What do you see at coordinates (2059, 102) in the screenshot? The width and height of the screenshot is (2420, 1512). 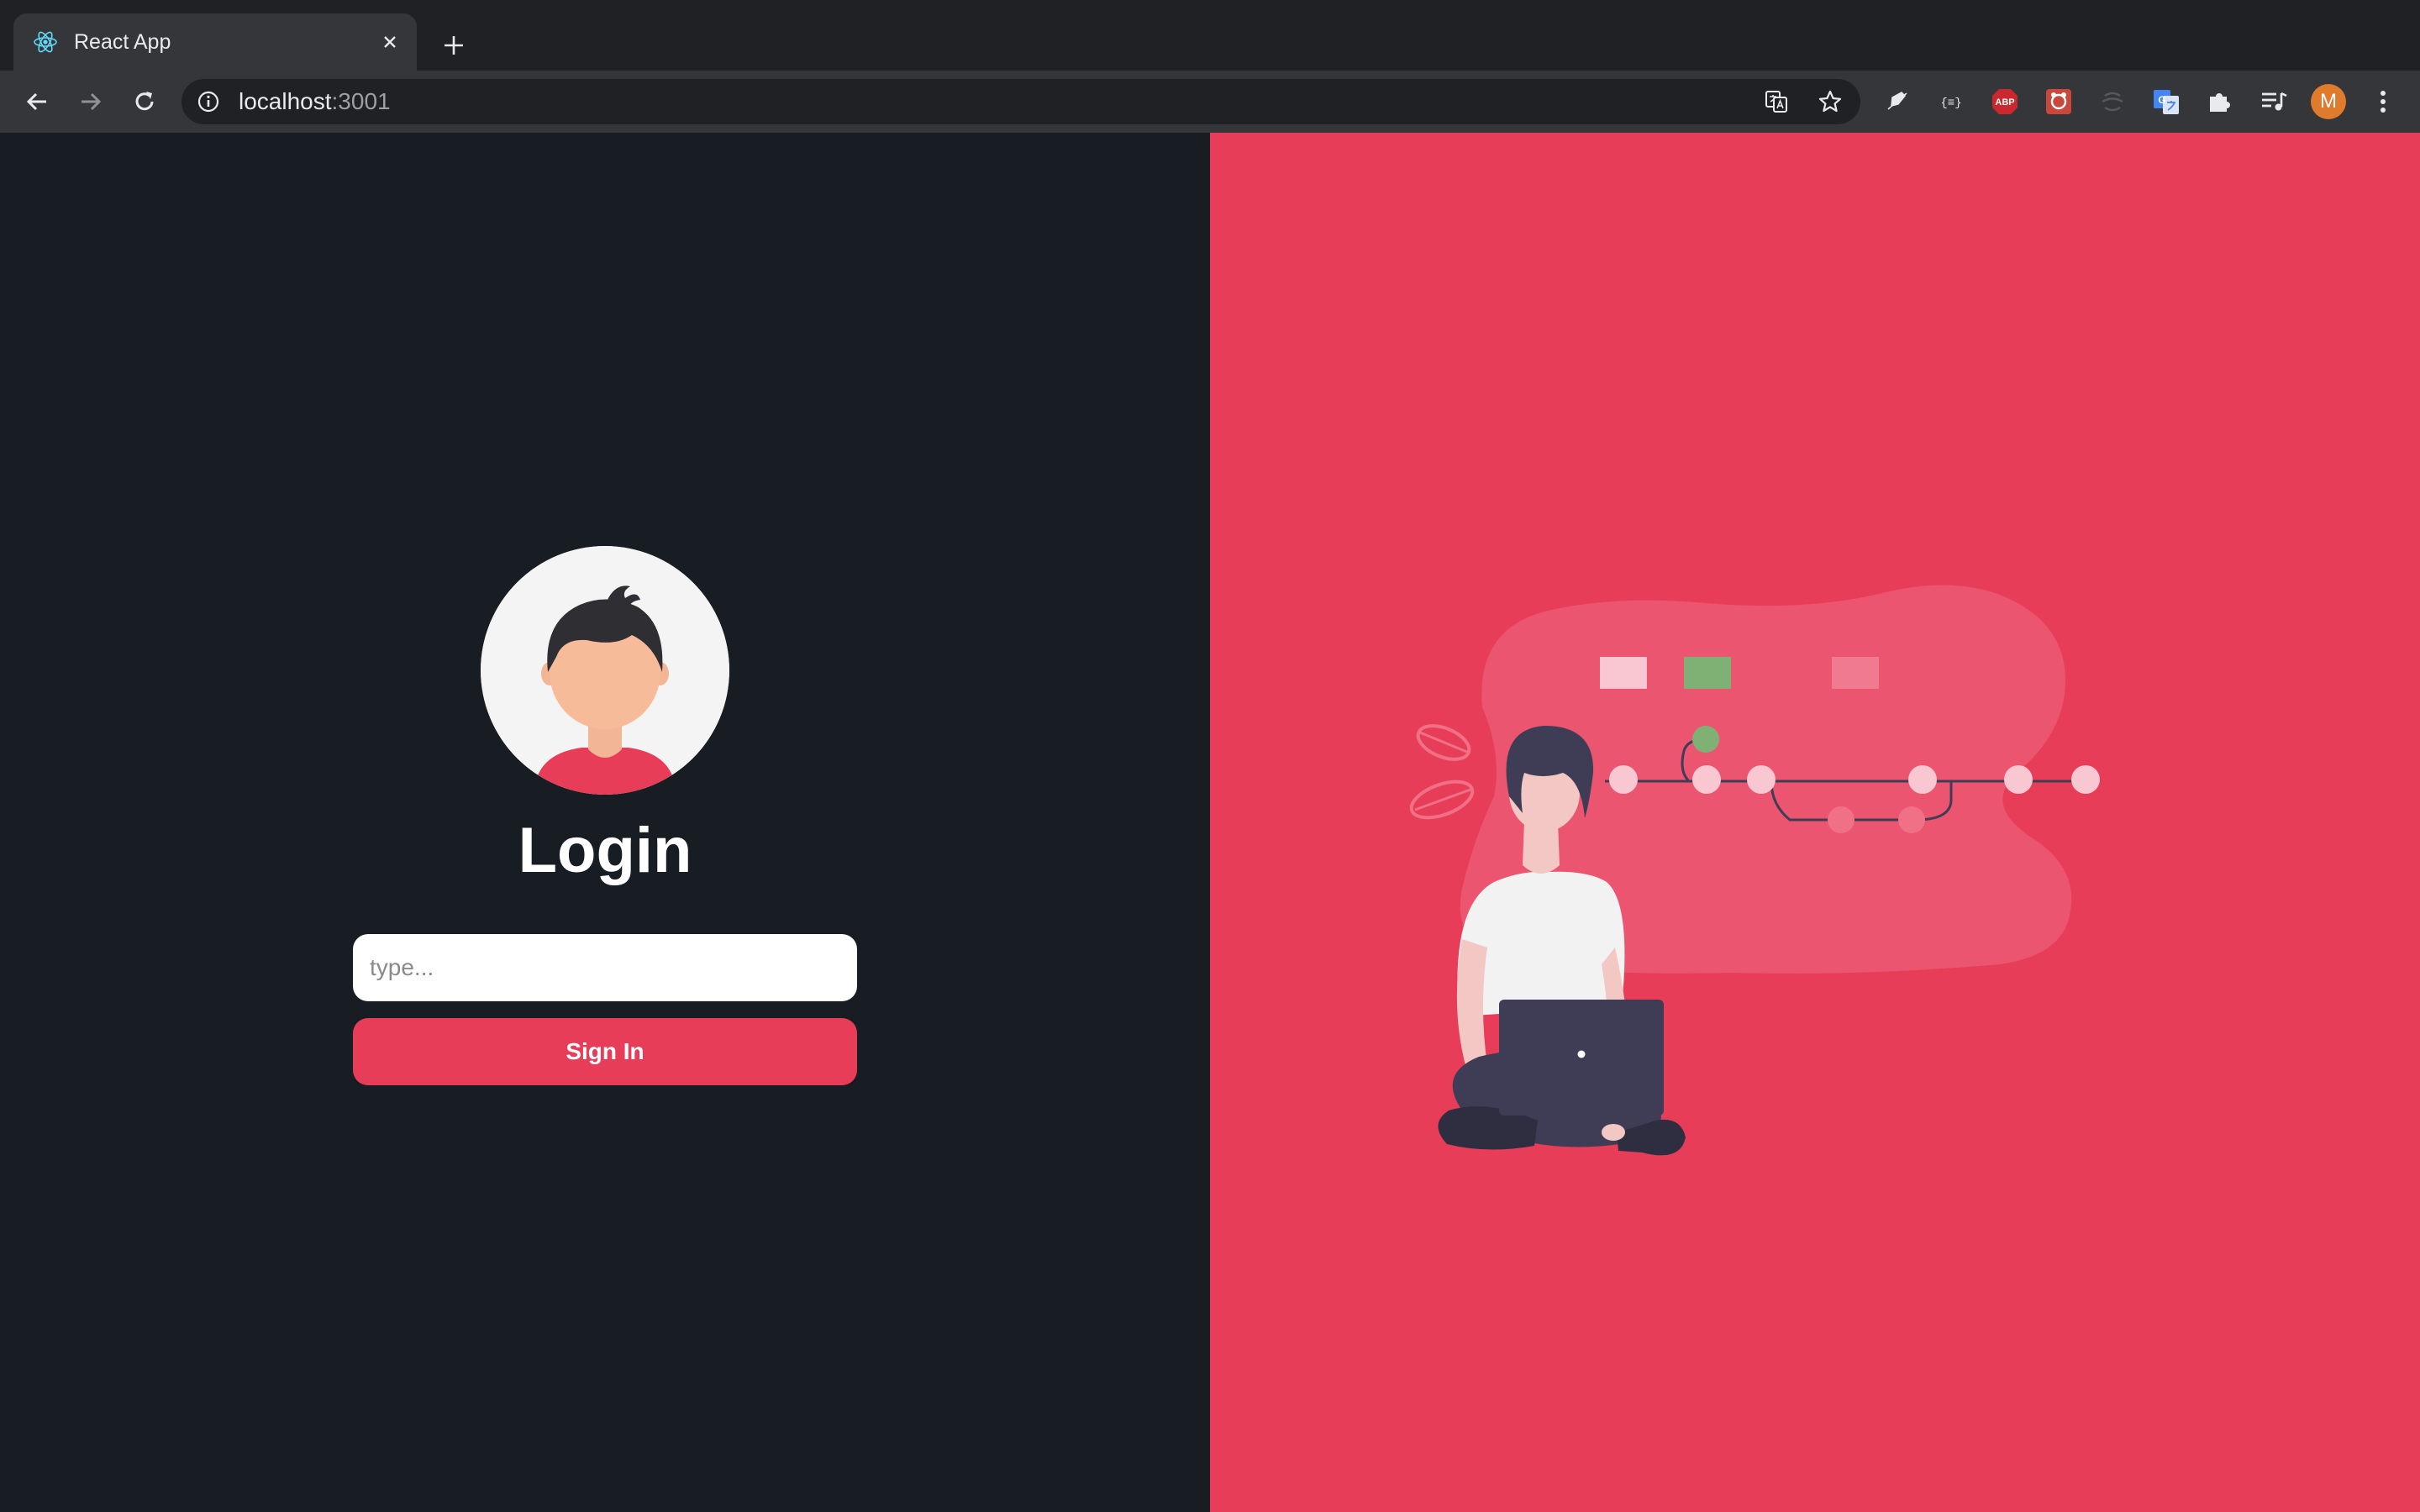 I see `extension-red-icon` at bounding box center [2059, 102].